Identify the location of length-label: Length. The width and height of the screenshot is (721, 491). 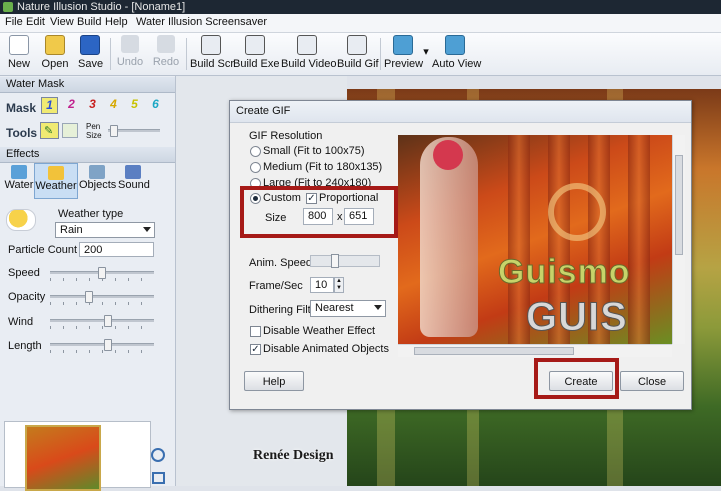
(25, 346).